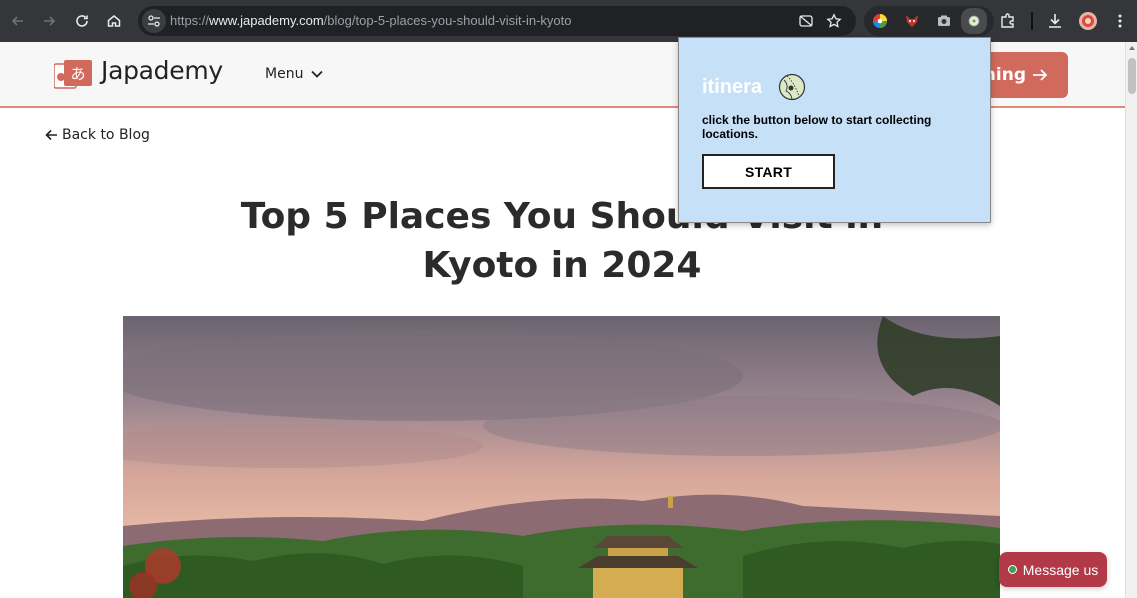 The image size is (1137, 598). I want to click on toolbar-divider, so click(1032, 21).